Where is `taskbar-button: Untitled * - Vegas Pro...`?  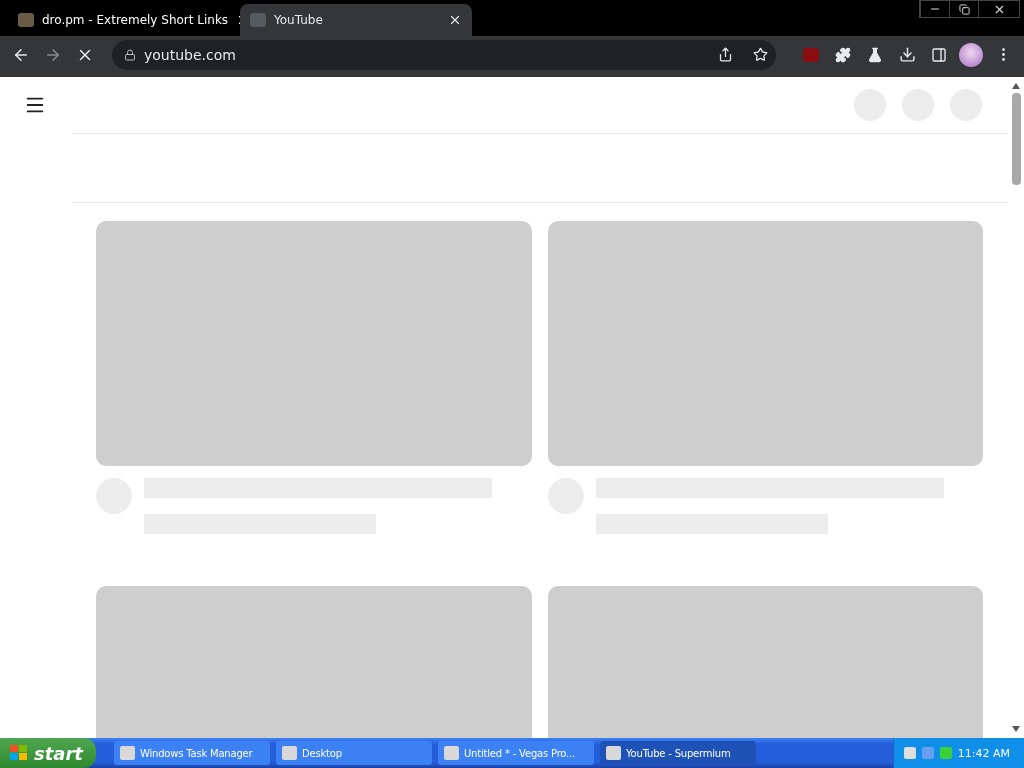
taskbar-button: Untitled * - Vegas Pro... is located at coordinates (516, 753).